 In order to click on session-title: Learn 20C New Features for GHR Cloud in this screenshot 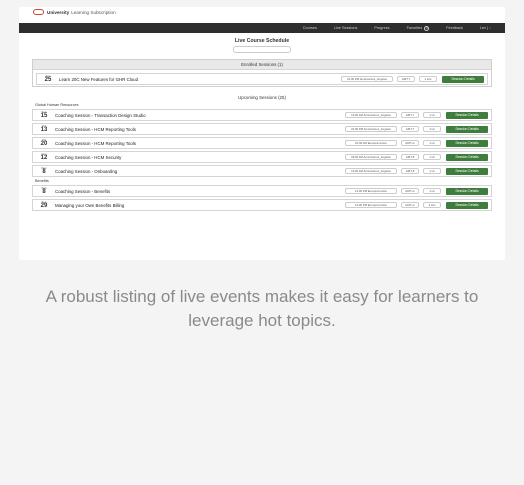, I will do `click(99, 79)`.